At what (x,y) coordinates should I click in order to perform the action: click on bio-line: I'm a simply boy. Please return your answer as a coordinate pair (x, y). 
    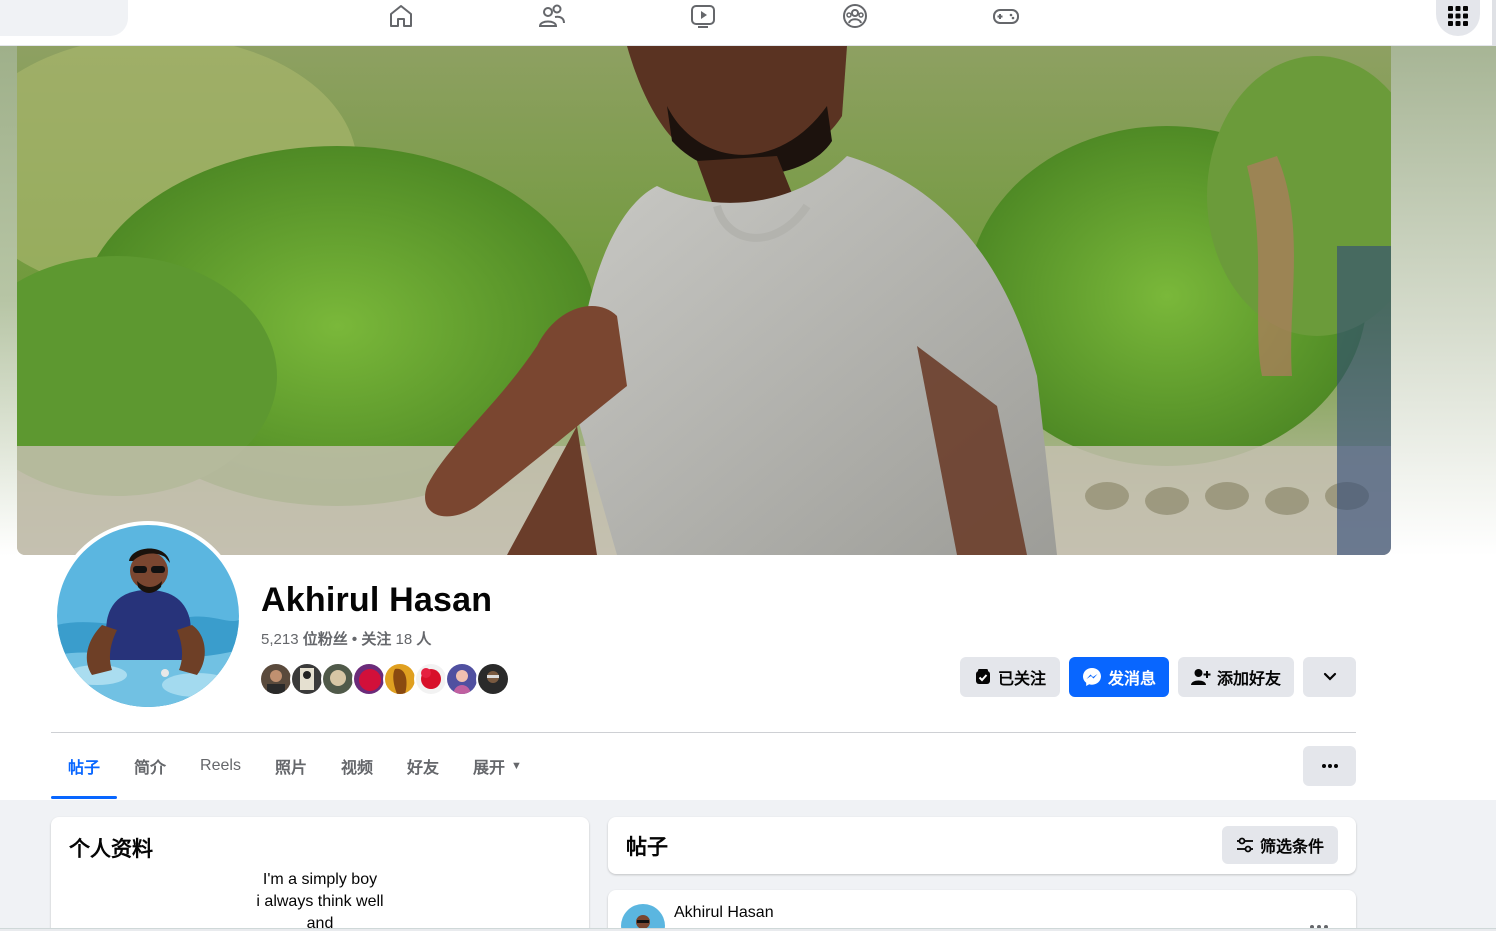
    Looking at the image, I should click on (320, 879).